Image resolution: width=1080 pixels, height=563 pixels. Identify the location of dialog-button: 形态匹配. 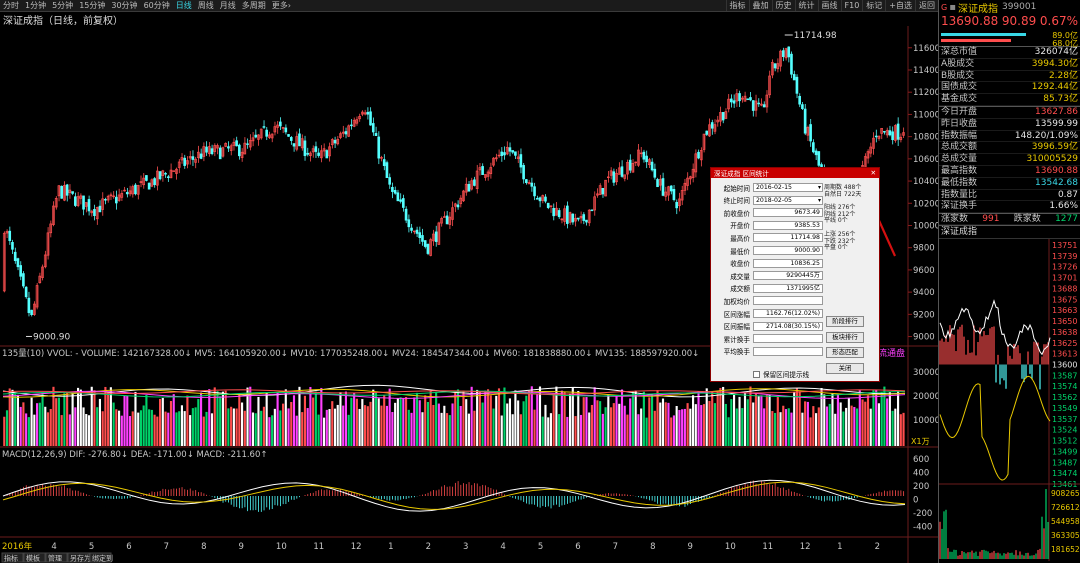
(845, 352).